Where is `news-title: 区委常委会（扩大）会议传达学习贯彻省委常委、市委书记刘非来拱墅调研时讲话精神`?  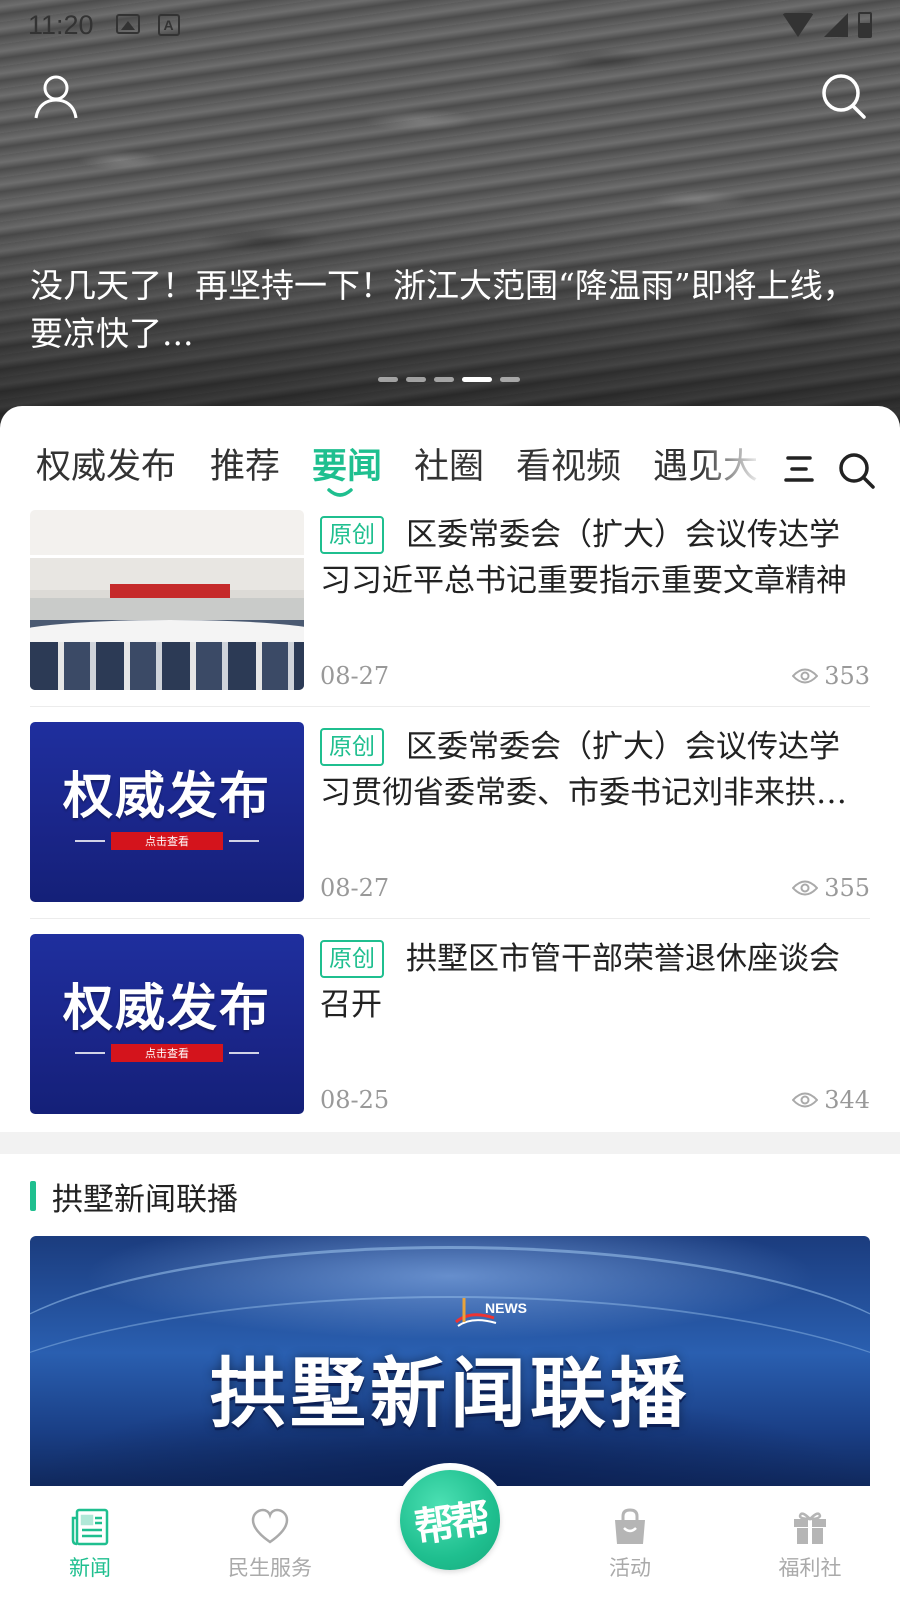 news-title: 区委常委会（扩大）会议传达学习贯彻省委常委、市委书记刘非来拱墅调研时讲话精神 is located at coordinates (595, 770).